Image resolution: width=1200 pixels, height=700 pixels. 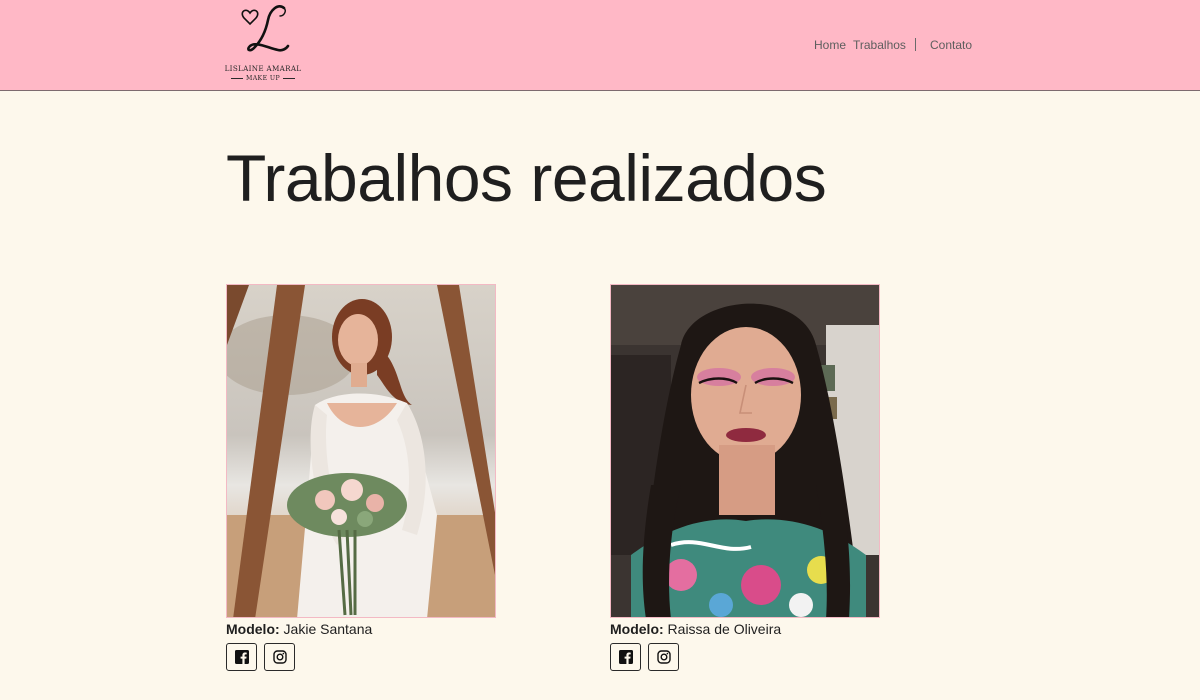 What do you see at coordinates (328, 629) in the screenshot?
I see `model-name: Jakie Santana` at bounding box center [328, 629].